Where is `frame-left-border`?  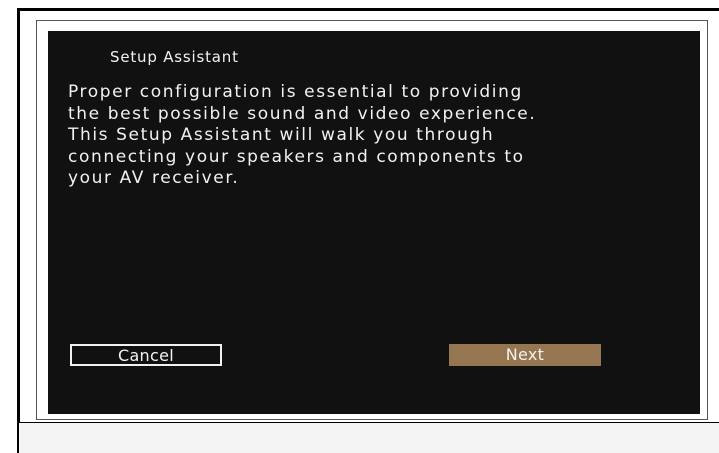 frame-left-border is located at coordinates (18, 230).